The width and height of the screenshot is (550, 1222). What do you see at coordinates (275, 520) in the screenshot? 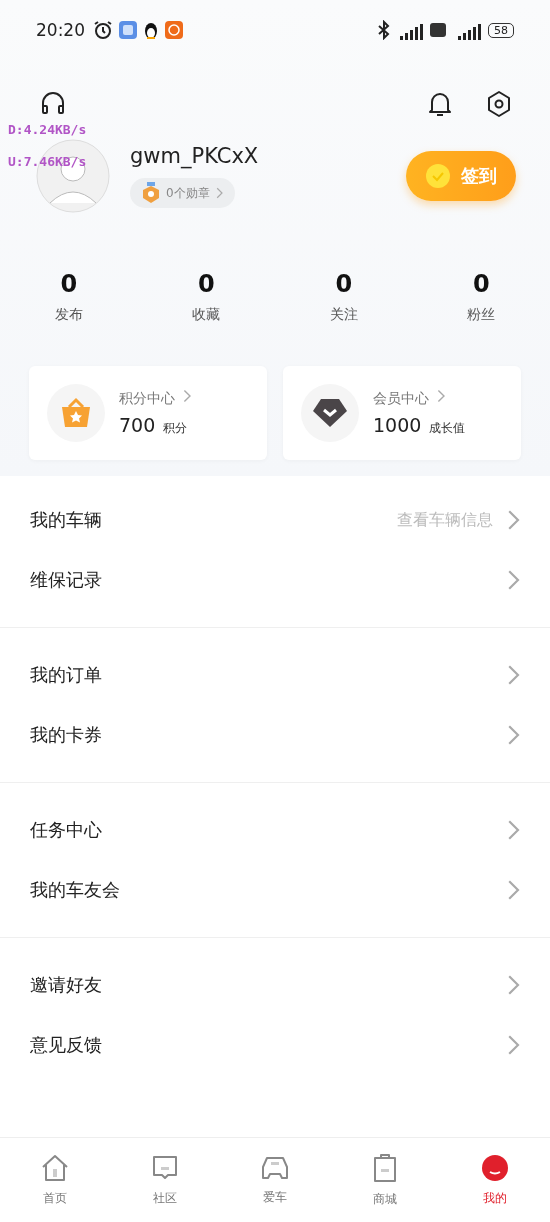
I see `menu-item: 我的车辆 查看车辆信息` at bounding box center [275, 520].